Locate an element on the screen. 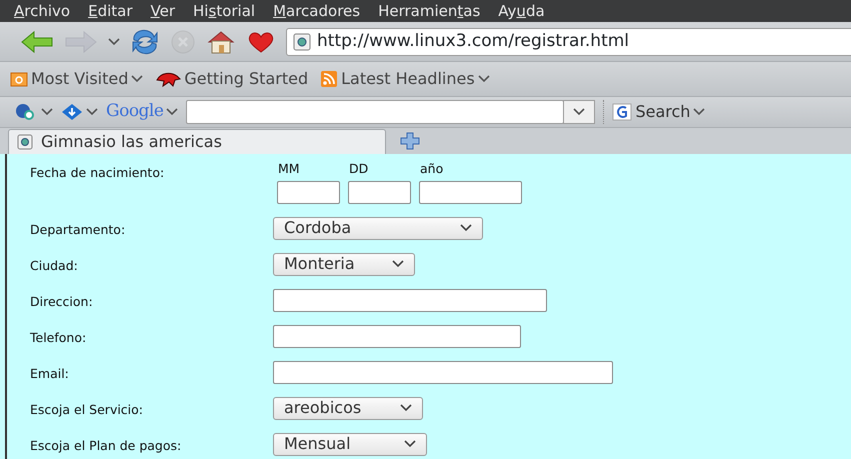 Image resolution: width=851 pixels, height=459 pixels. field-label: año is located at coordinates (432, 169).